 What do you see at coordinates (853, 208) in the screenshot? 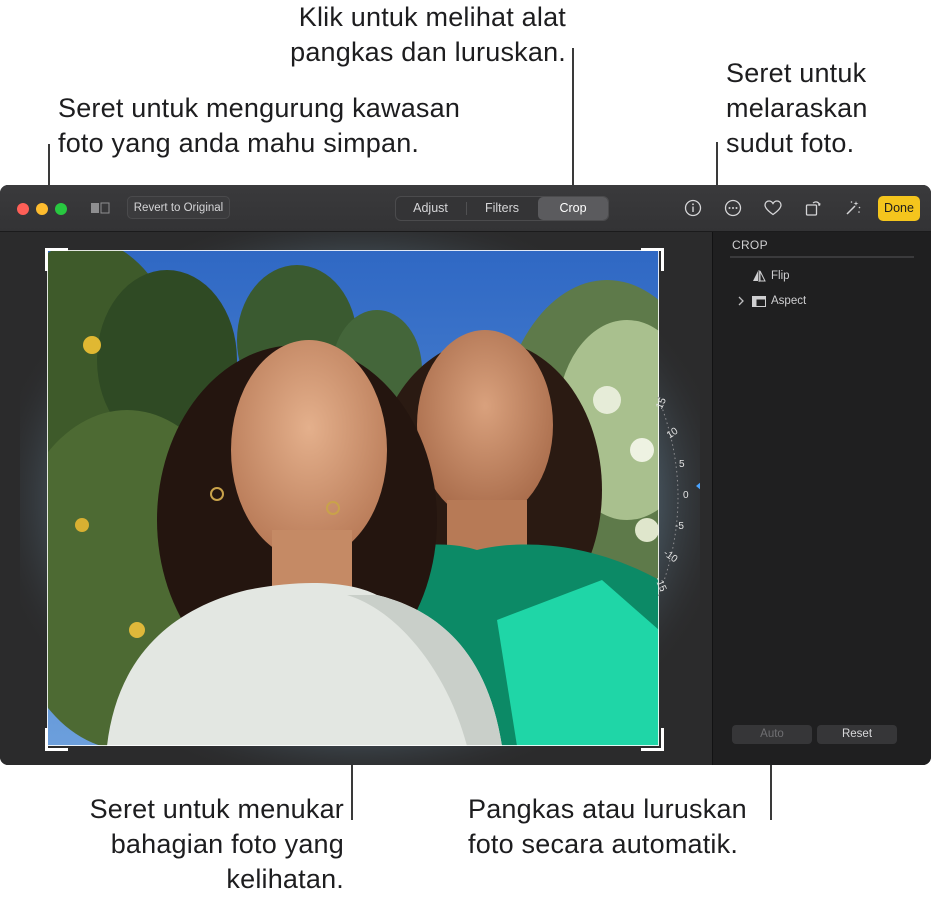
I see `magic-wand-icon` at bounding box center [853, 208].